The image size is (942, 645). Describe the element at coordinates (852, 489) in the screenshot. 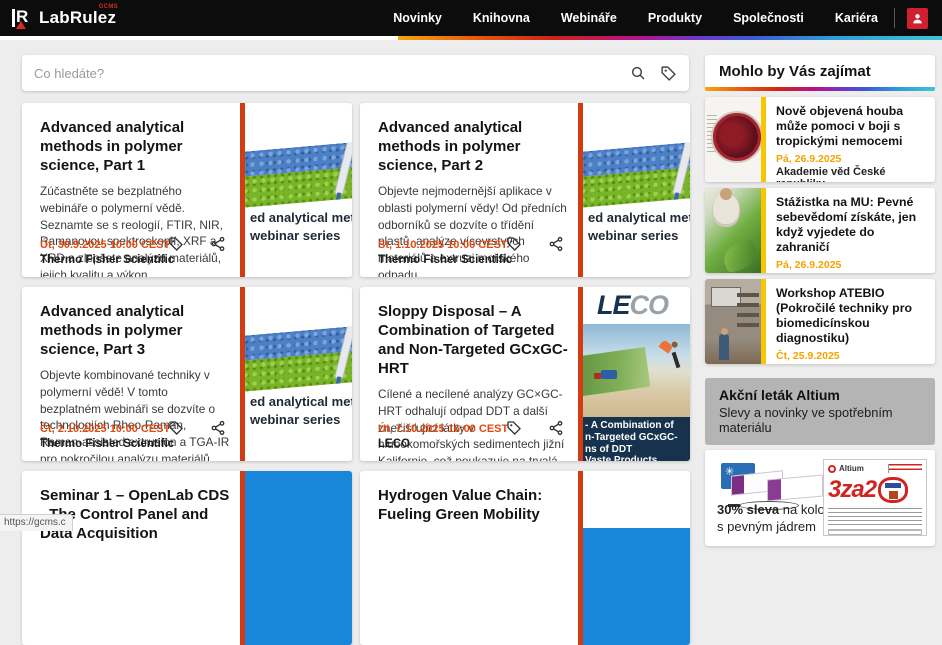

I see `flyer-offer-text: 3za2` at that location.